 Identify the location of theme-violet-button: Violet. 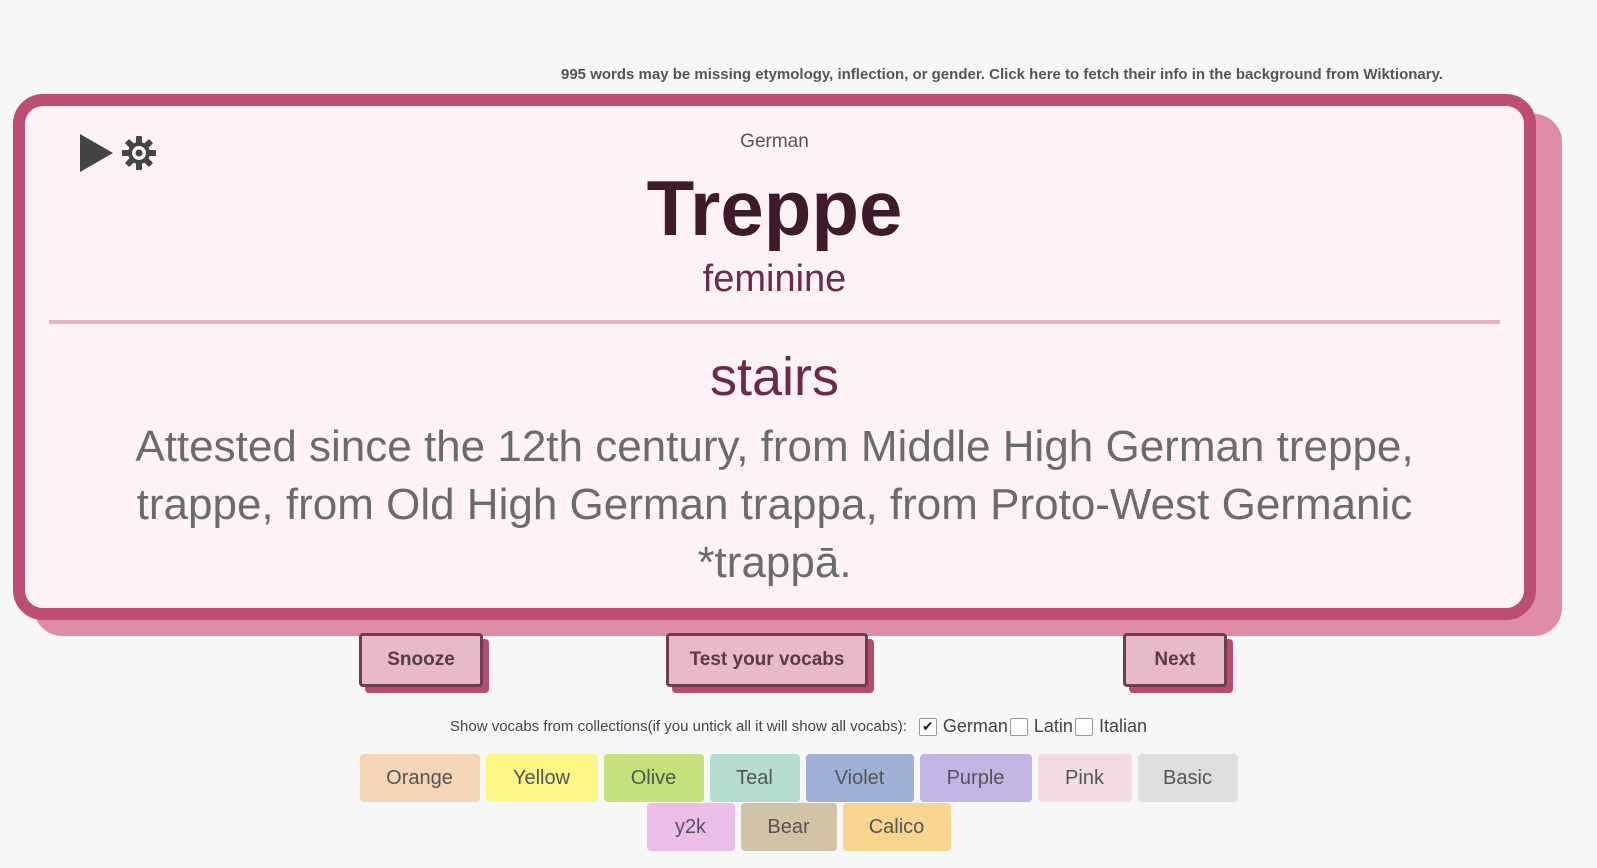
(859, 778).